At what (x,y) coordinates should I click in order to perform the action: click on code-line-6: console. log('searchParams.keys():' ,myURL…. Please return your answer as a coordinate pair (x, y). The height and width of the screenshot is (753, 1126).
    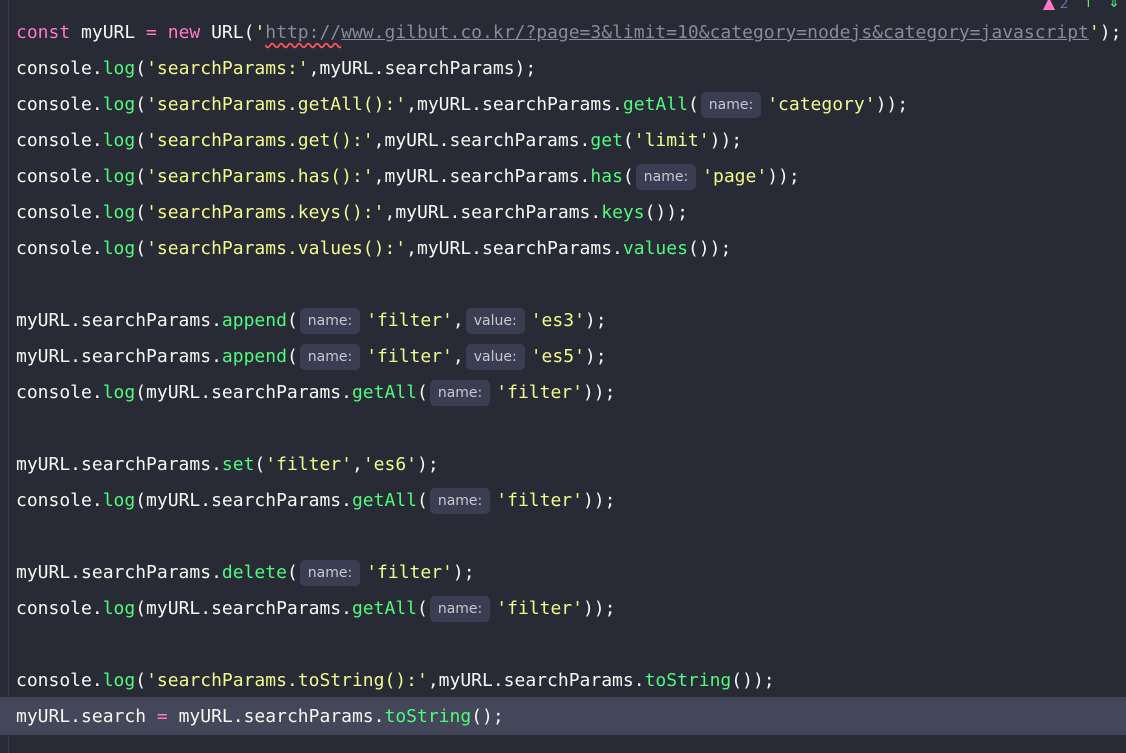
    Looking at the image, I should click on (352, 213).